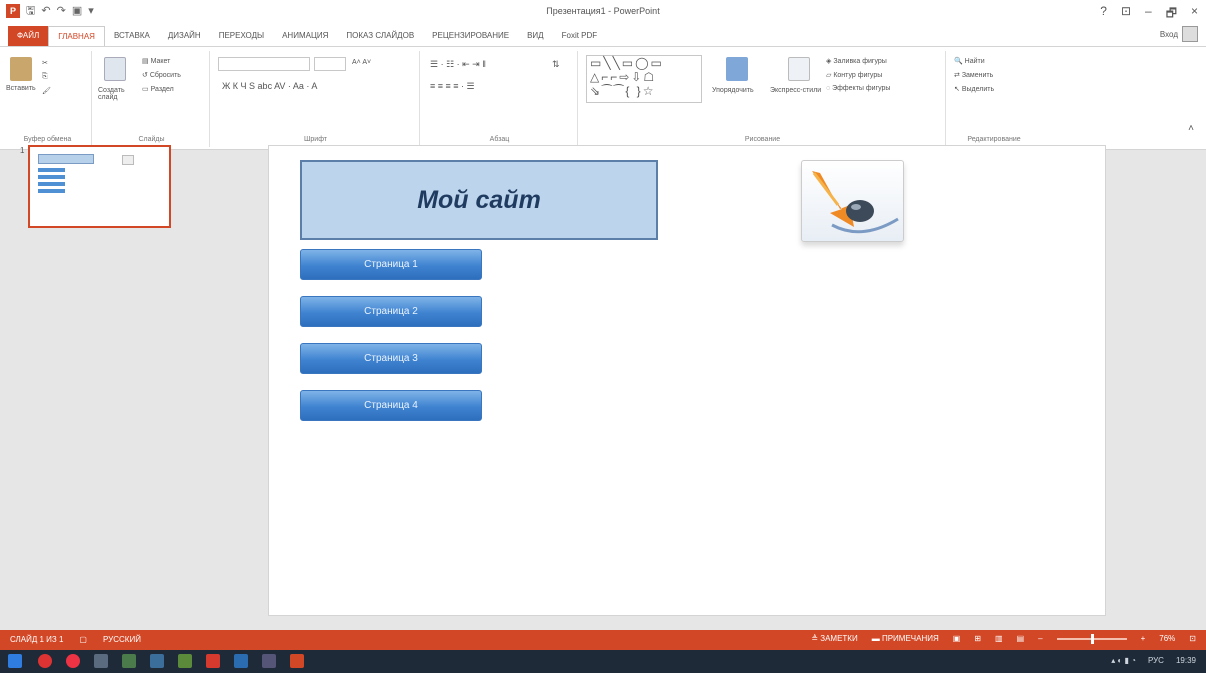  I want to click on paste-icon, so click(21, 69).